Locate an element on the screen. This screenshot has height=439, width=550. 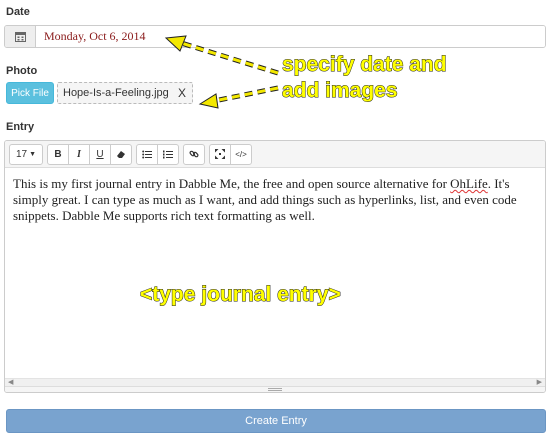
editor-toolbar: 17 ▼ B I U </> is located at coordinates (275, 154).